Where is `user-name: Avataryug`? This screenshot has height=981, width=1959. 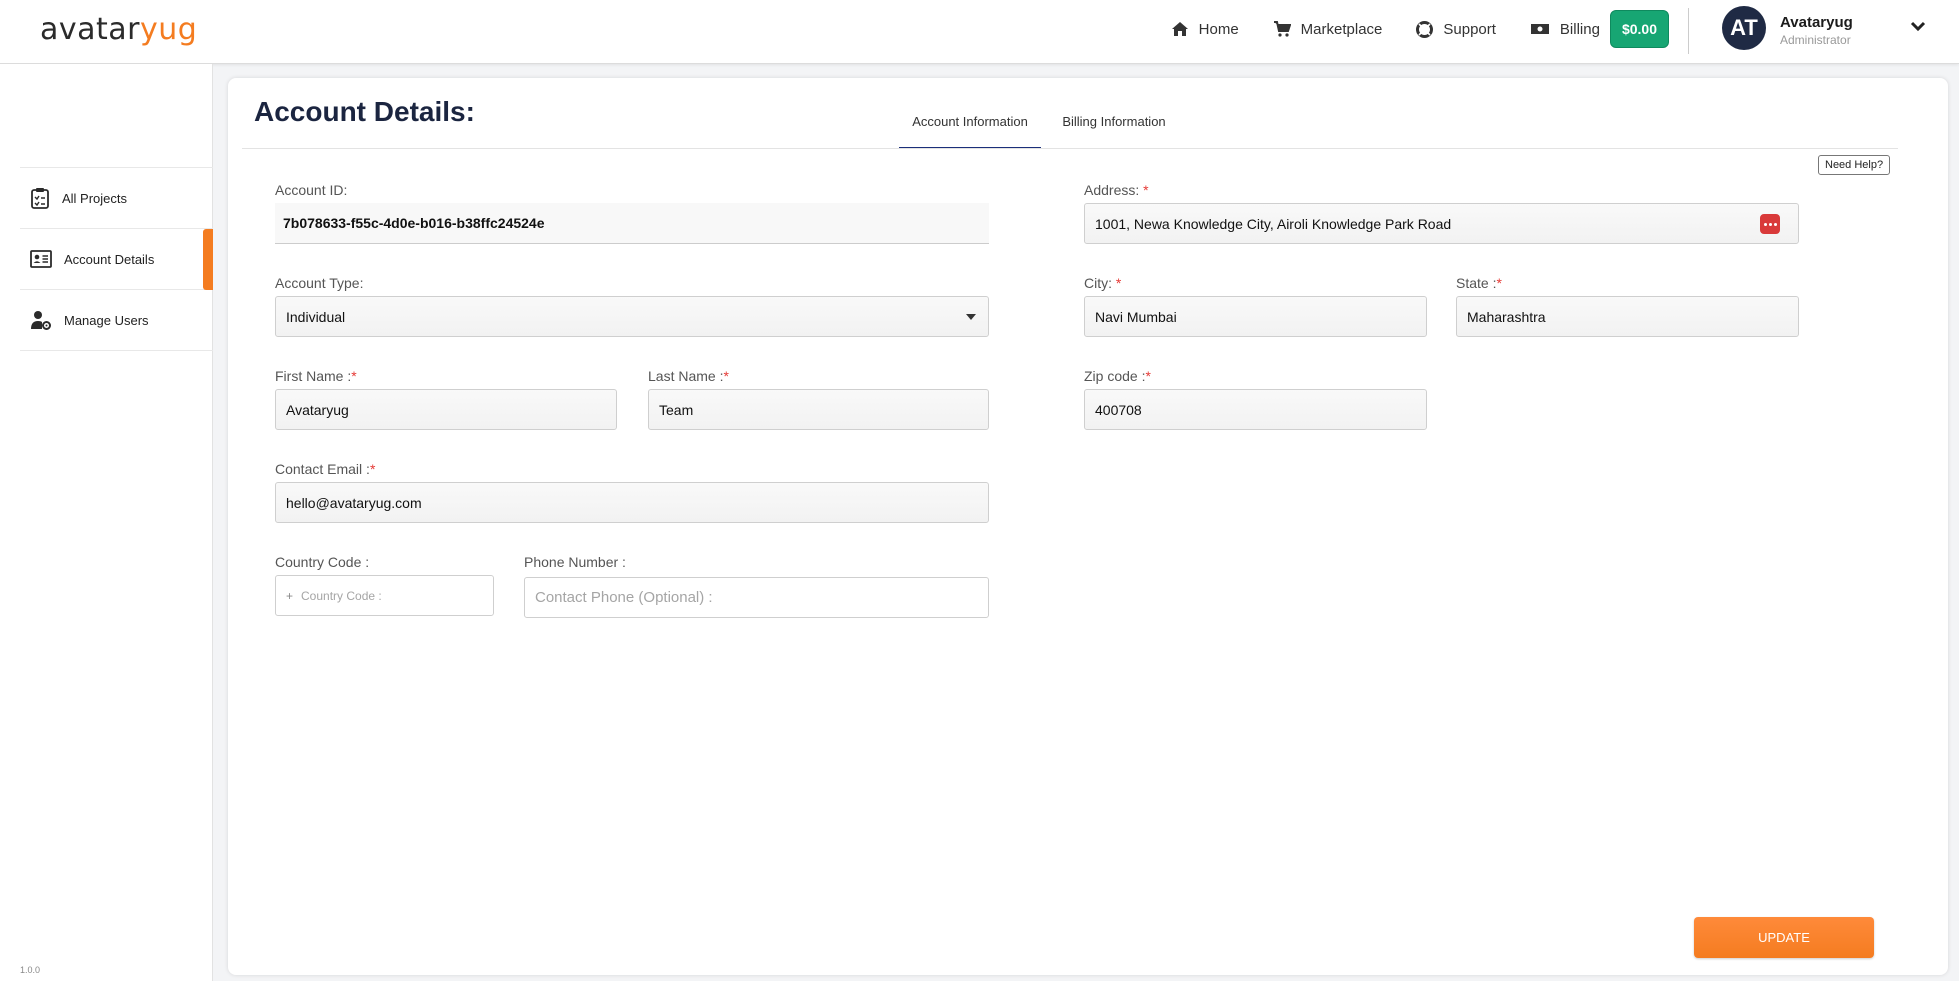
user-name: Avataryug is located at coordinates (1816, 22).